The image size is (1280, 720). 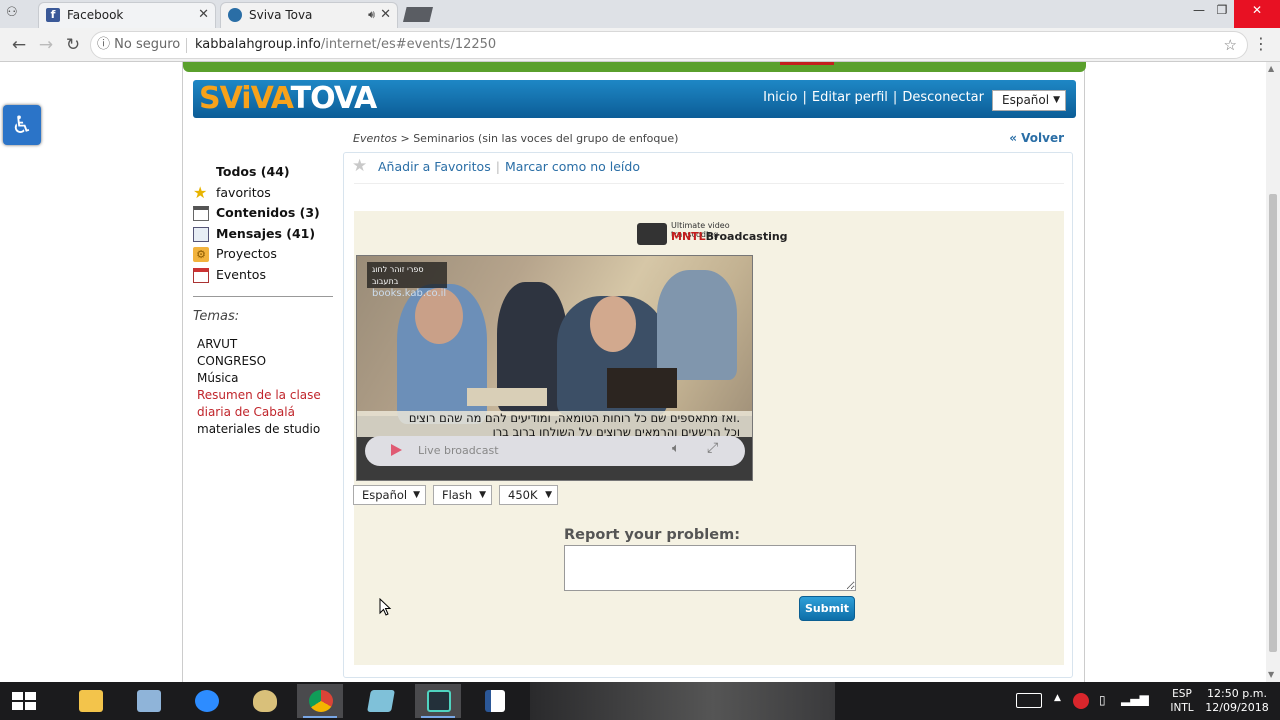 I want to click on keyboard-icon, so click(x=1029, y=700).